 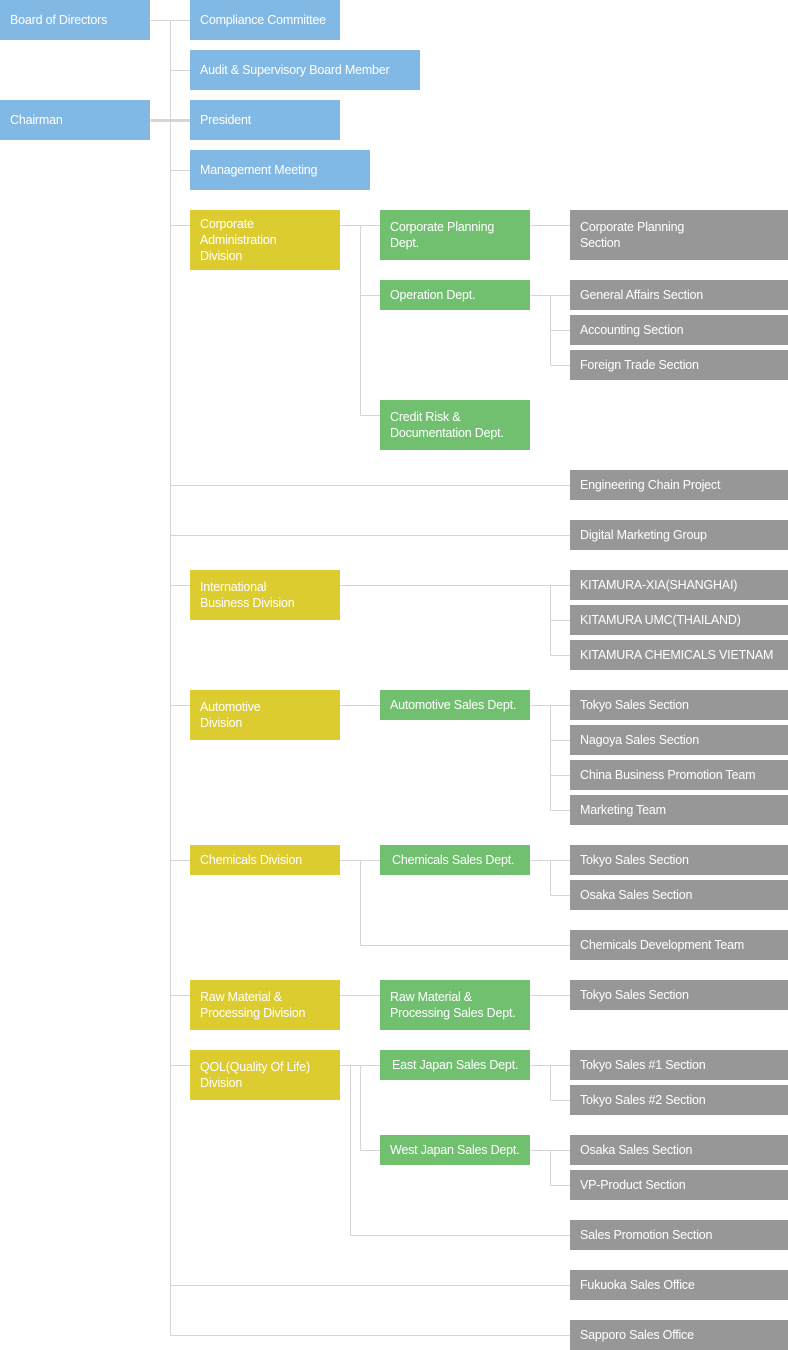 What do you see at coordinates (265, 1005) in the screenshot?
I see `raw-material-division-box: Raw Material & Processing Division` at bounding box center [265, 1005].